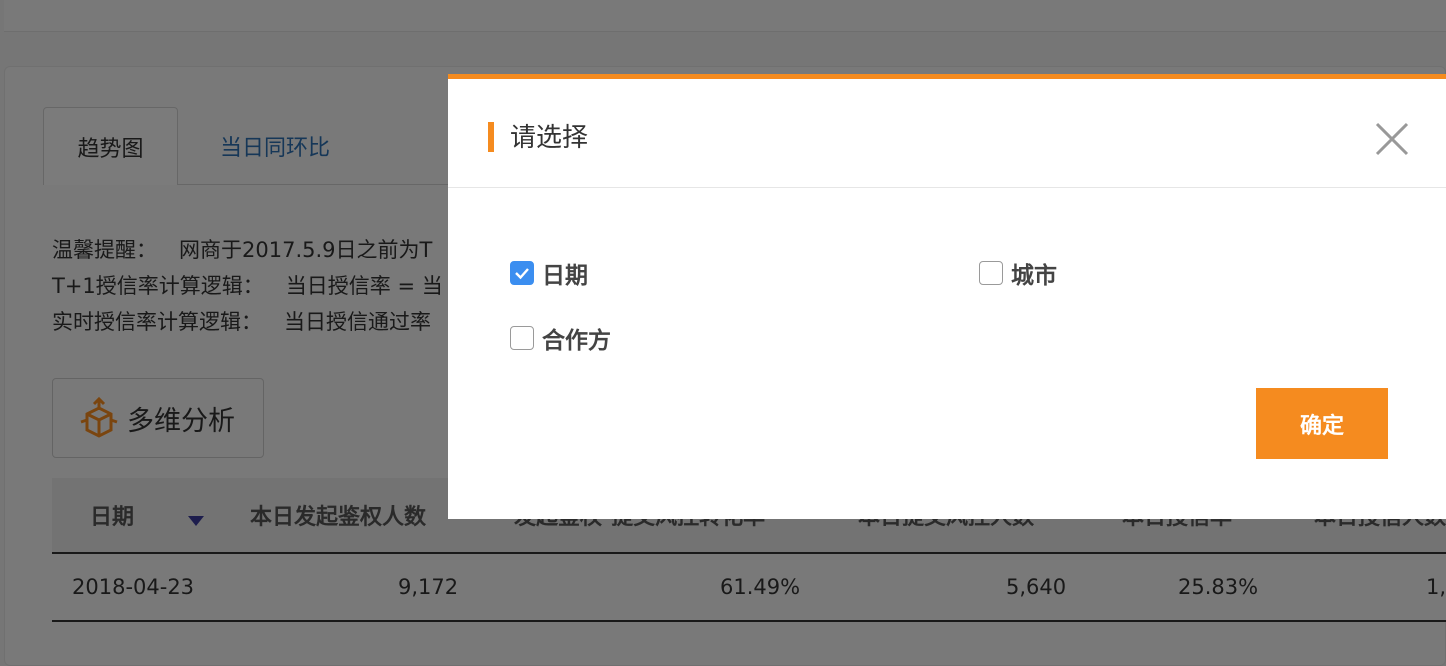  Describe the element at coordinates (947, 133) in the screenshot. I see `dialog-header: 请选择` at that location.